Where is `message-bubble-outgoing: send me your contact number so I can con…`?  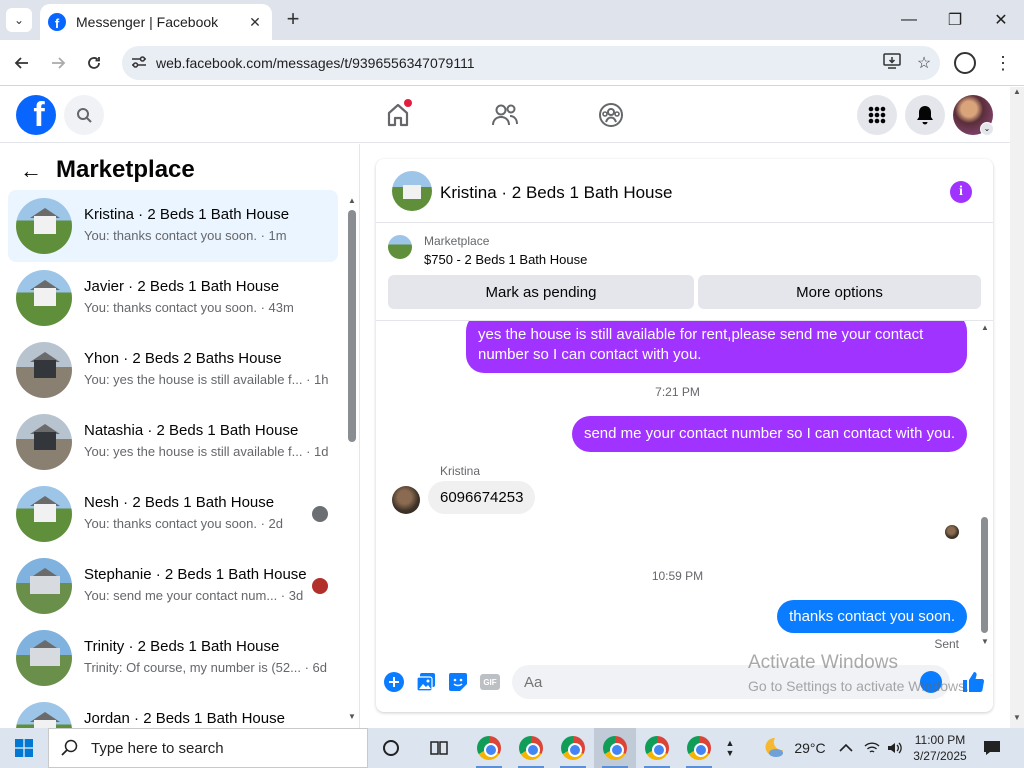 message-bubble-outgoing: send me your contact number so I can con… is located at coordinates (769, 434).